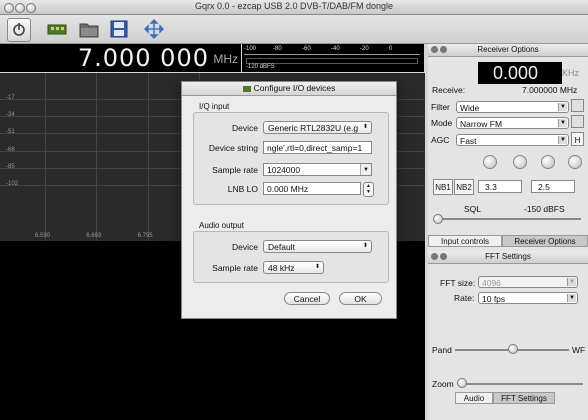  I want to click on frequency-unit: MHz, so click(225, 59).